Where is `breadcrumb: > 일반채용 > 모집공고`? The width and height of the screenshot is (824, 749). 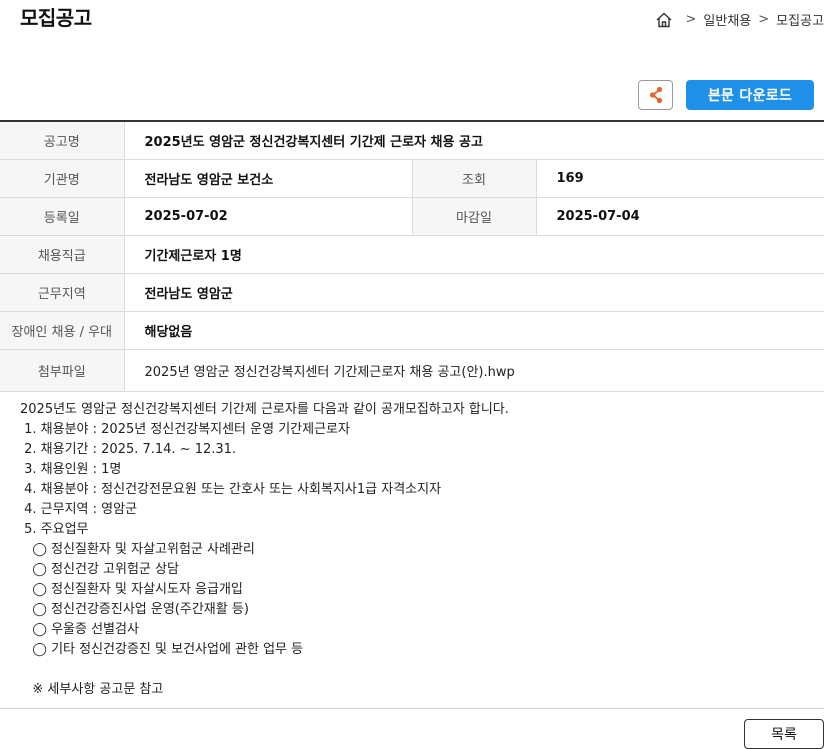
breadcrumb: > 일반채용 > 모집공고 is located at coordinates (739, 19).